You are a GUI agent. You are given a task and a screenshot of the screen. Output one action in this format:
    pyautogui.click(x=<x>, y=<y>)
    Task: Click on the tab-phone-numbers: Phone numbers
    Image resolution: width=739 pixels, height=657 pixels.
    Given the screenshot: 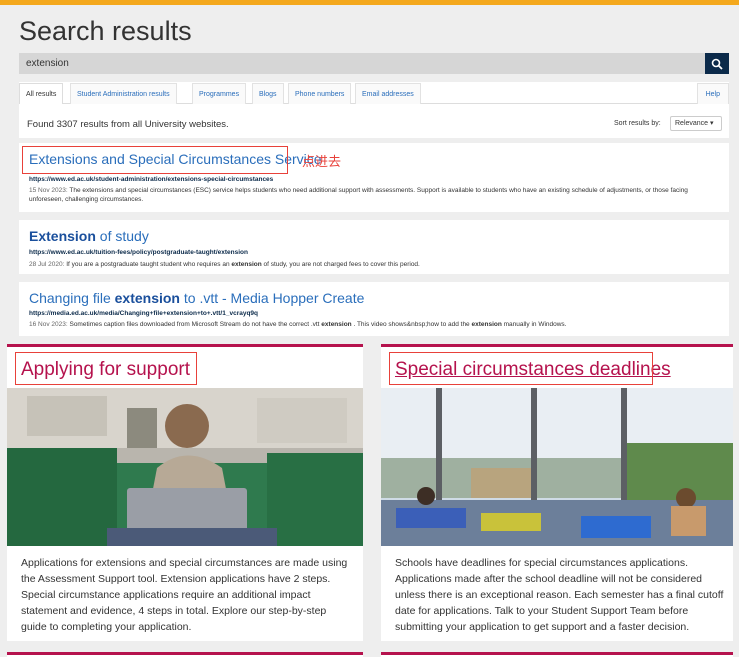 What is the action you would take?
    pyautogui.click(x=320, y=93)
    